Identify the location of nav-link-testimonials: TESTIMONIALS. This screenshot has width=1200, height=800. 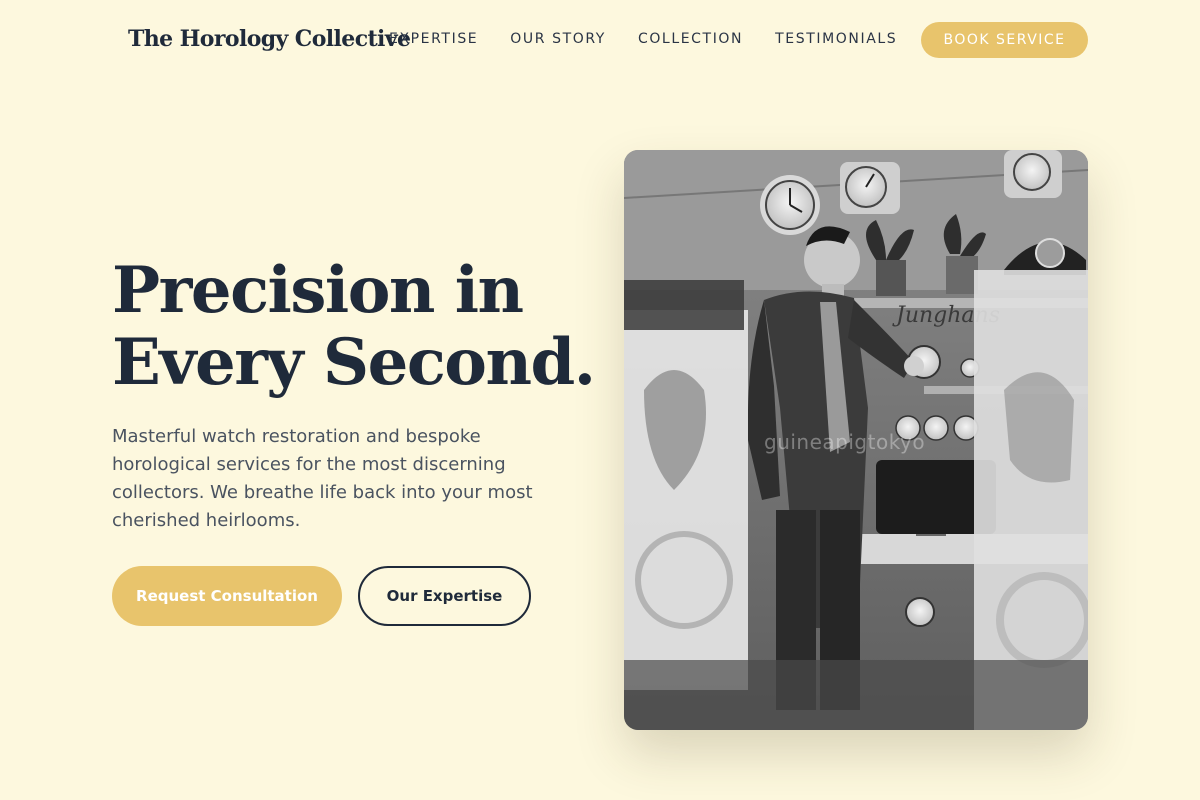
(836, 39).